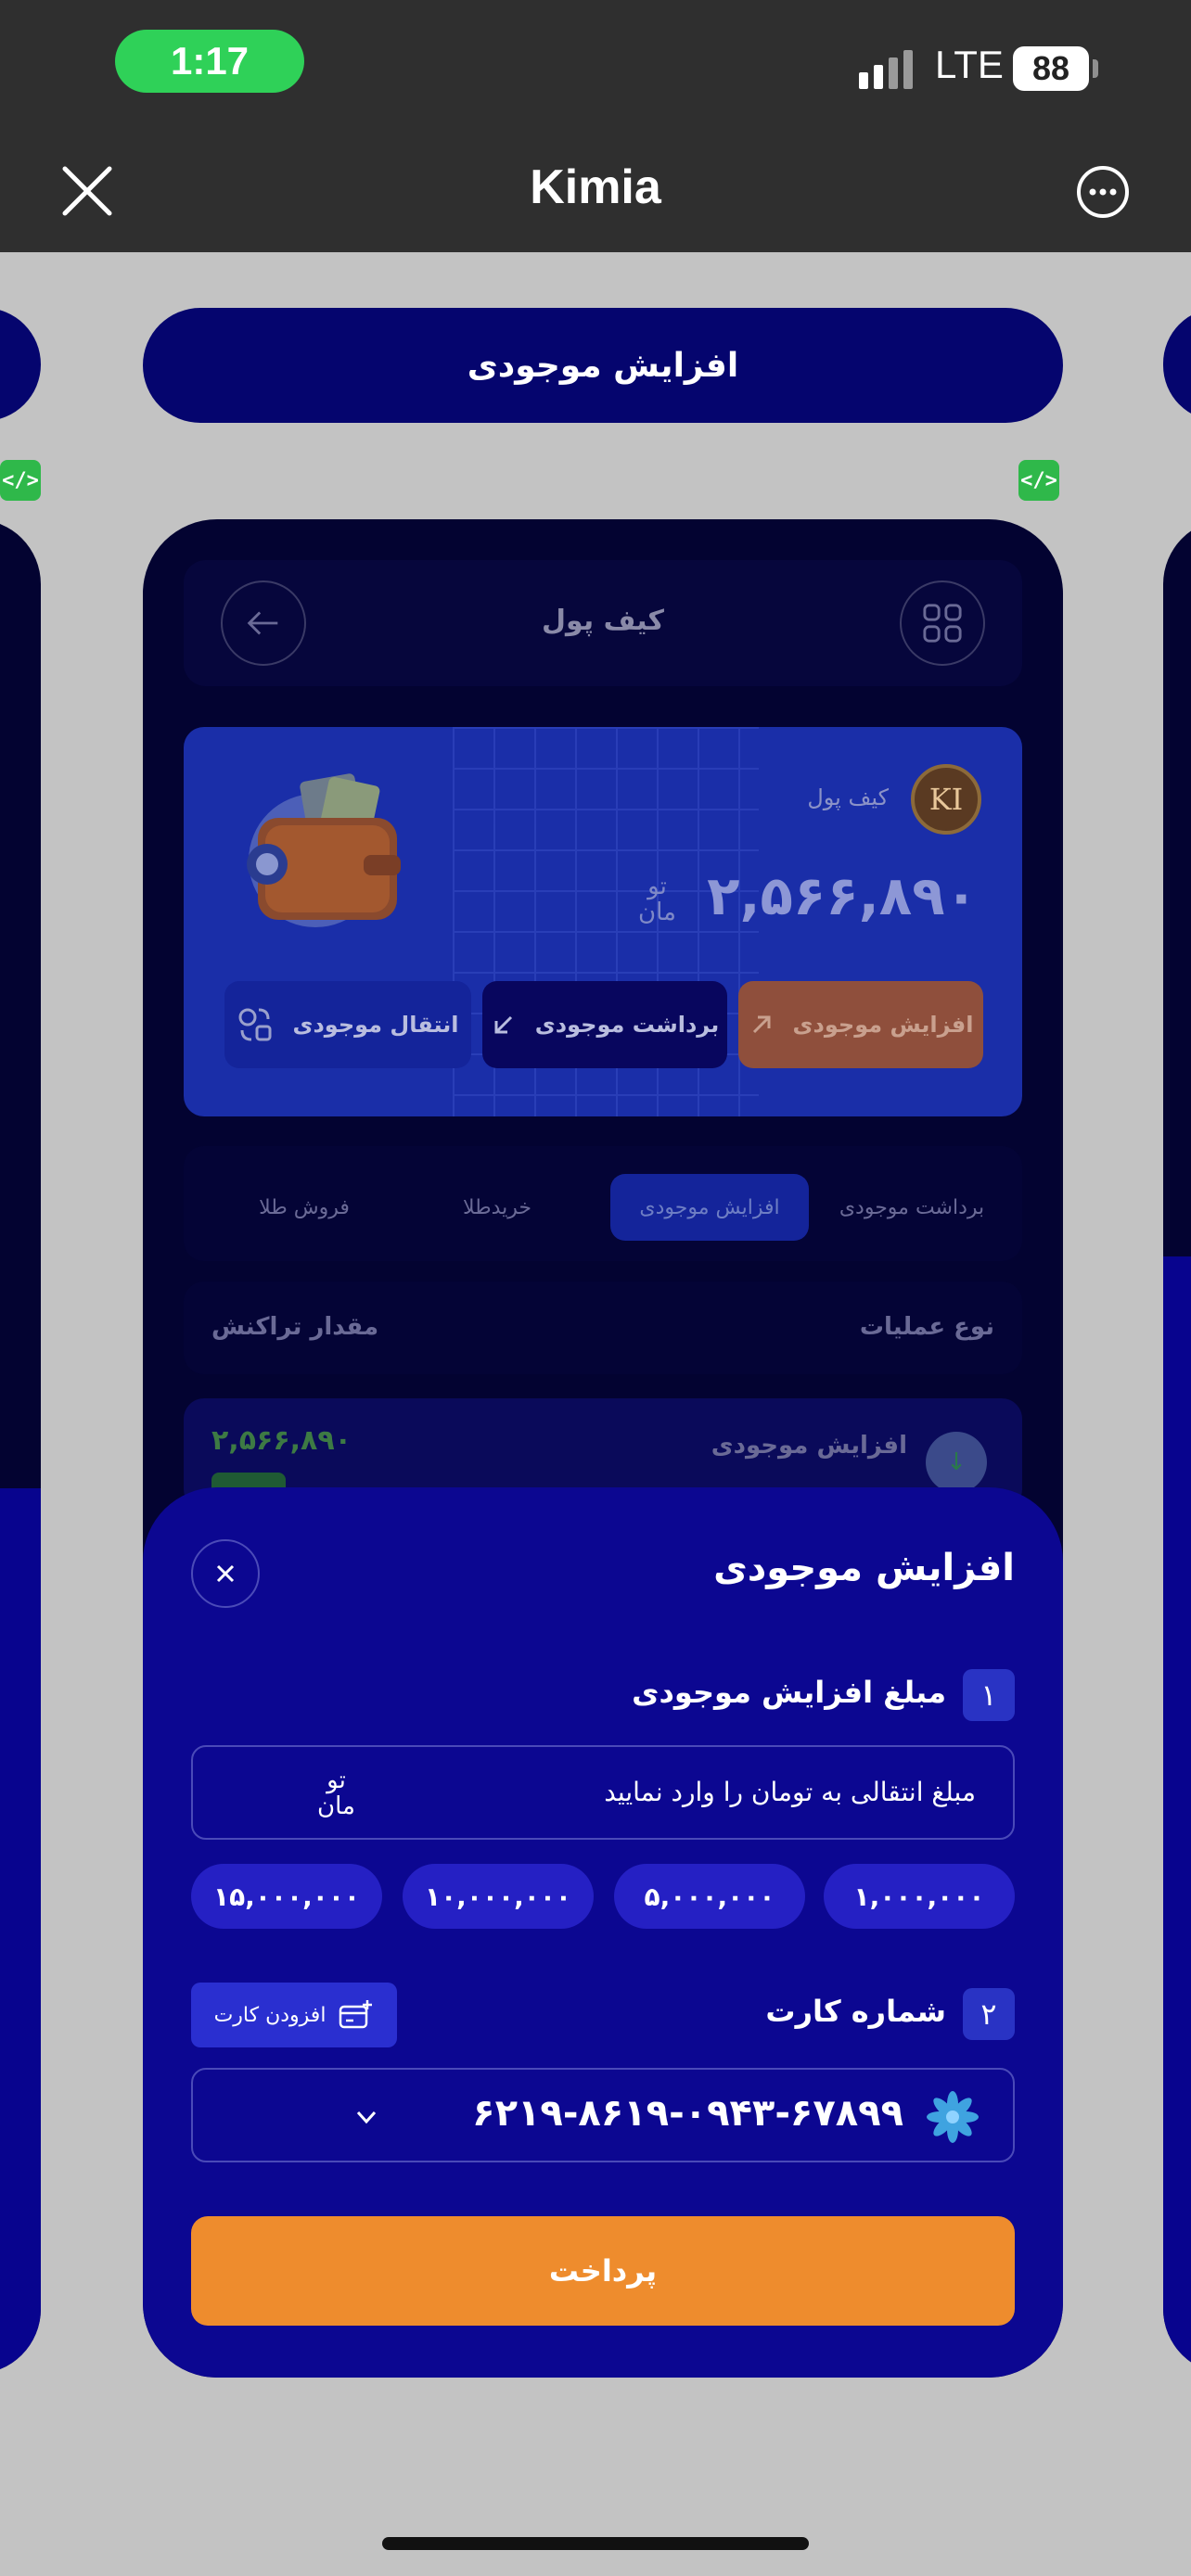 Image resolution: width=1191 pixels, height=2576 pixels. Describe the element at coordinates (842, 896) in the screenshot. I see `wallet-balance: ۲,۵۶۶,۸۹۰` at that location.